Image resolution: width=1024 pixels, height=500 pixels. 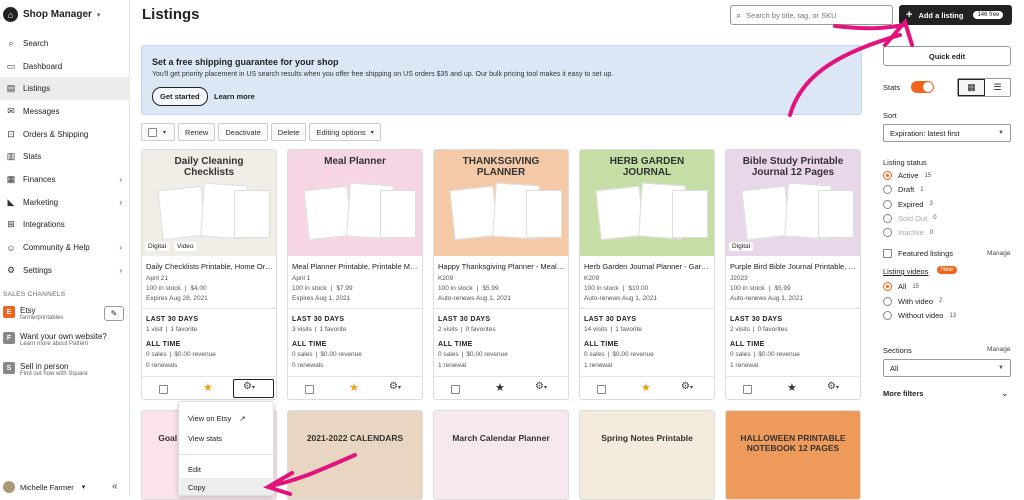 I want to click on annotation-arrow-add, so click(x=845, y=75).